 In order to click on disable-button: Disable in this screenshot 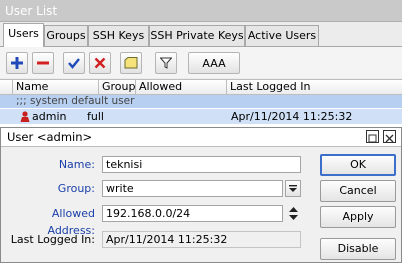, I will do `click(358, 249)`.